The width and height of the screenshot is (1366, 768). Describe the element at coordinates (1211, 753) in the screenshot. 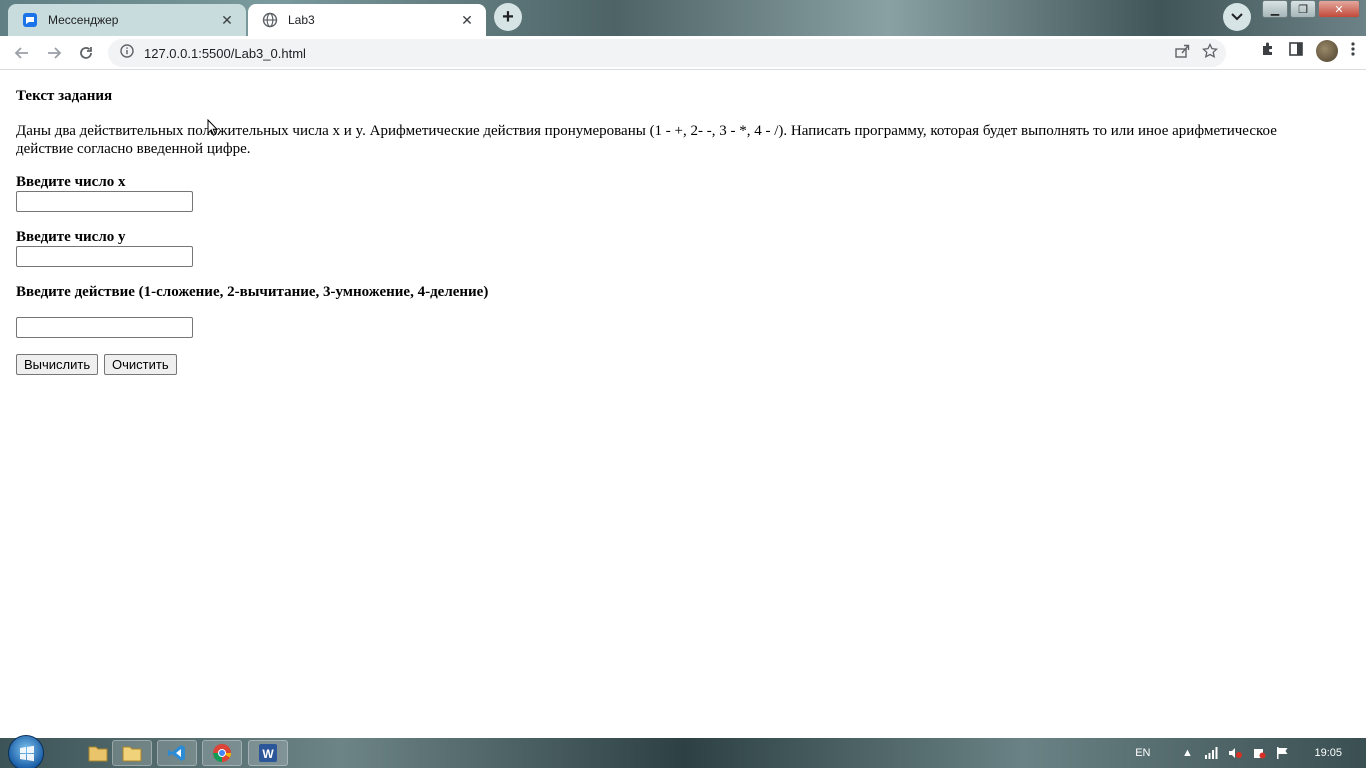

I see `network-icon` at that location.